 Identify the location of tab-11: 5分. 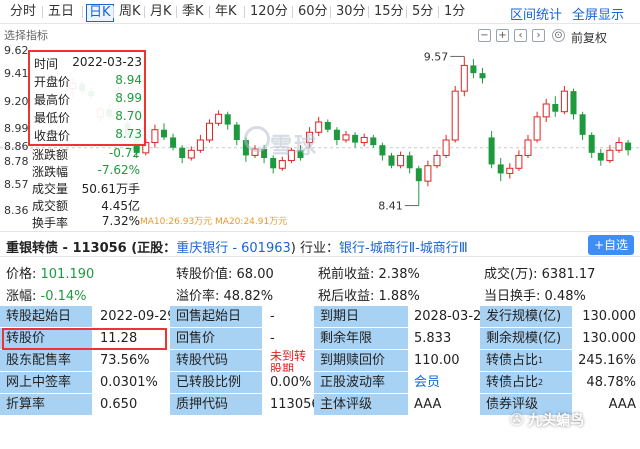
(422, 13).